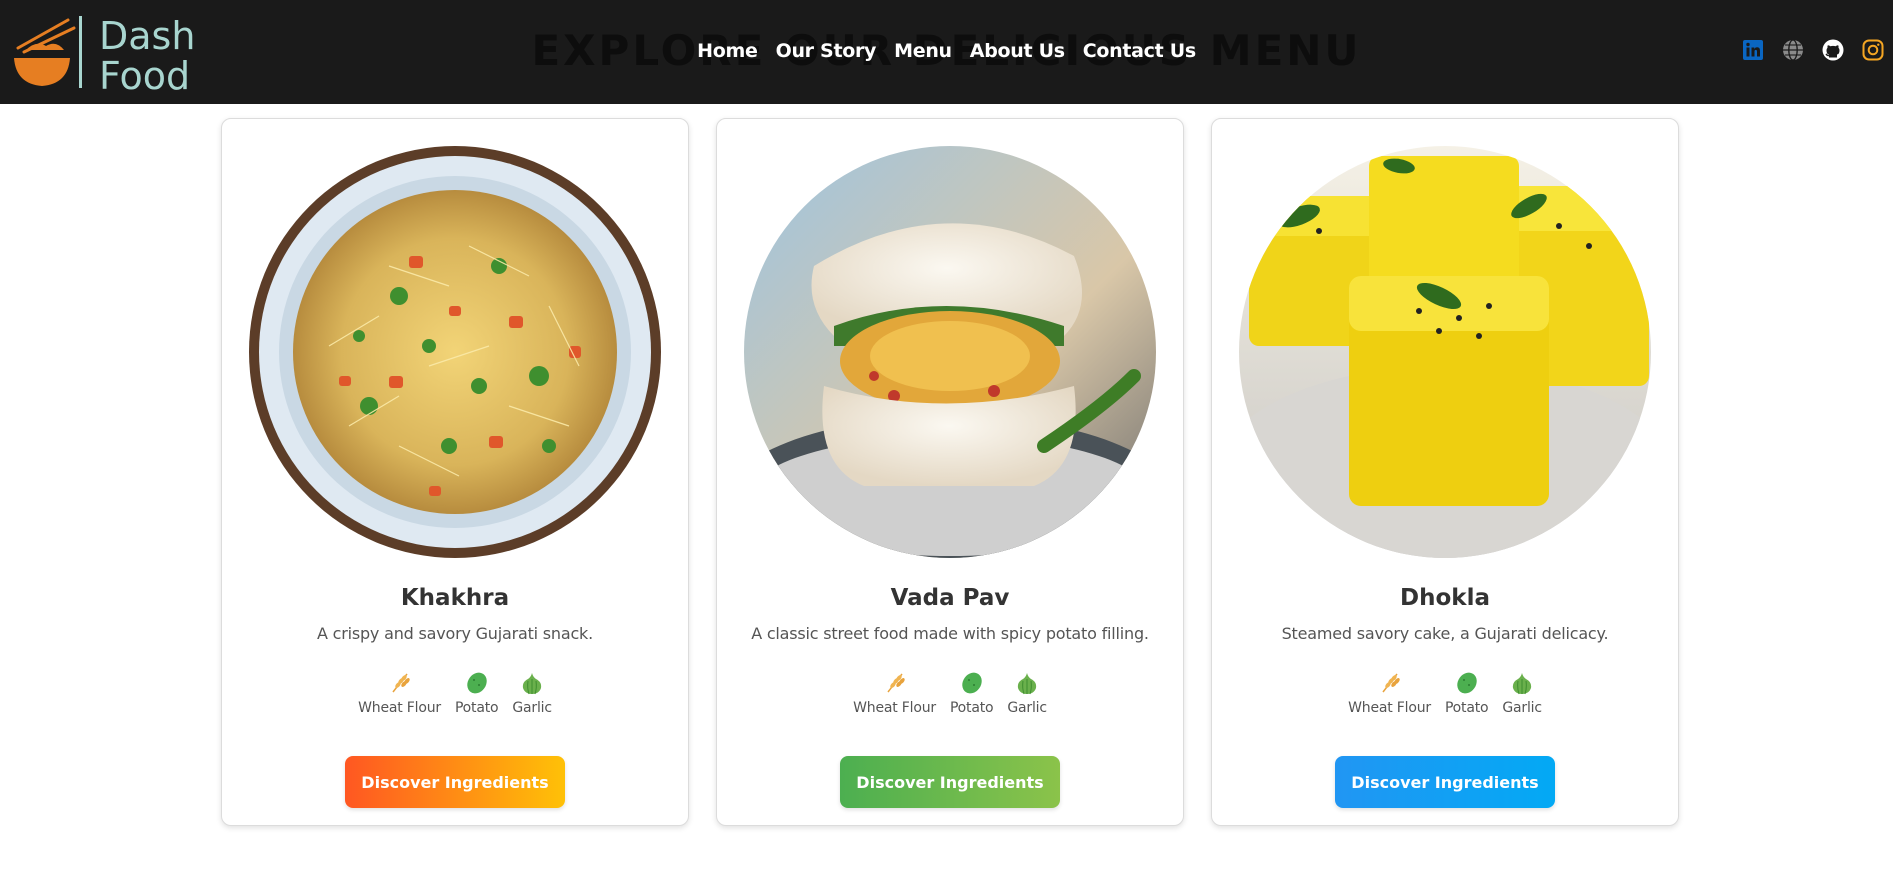 The height and width of the screenshot is (876, 1893). What do you see at coordinates (455, 633) in the screenshot?
I see `card-description: A crispy and savory Gujarati snack.` at bounding box center [455, 633].